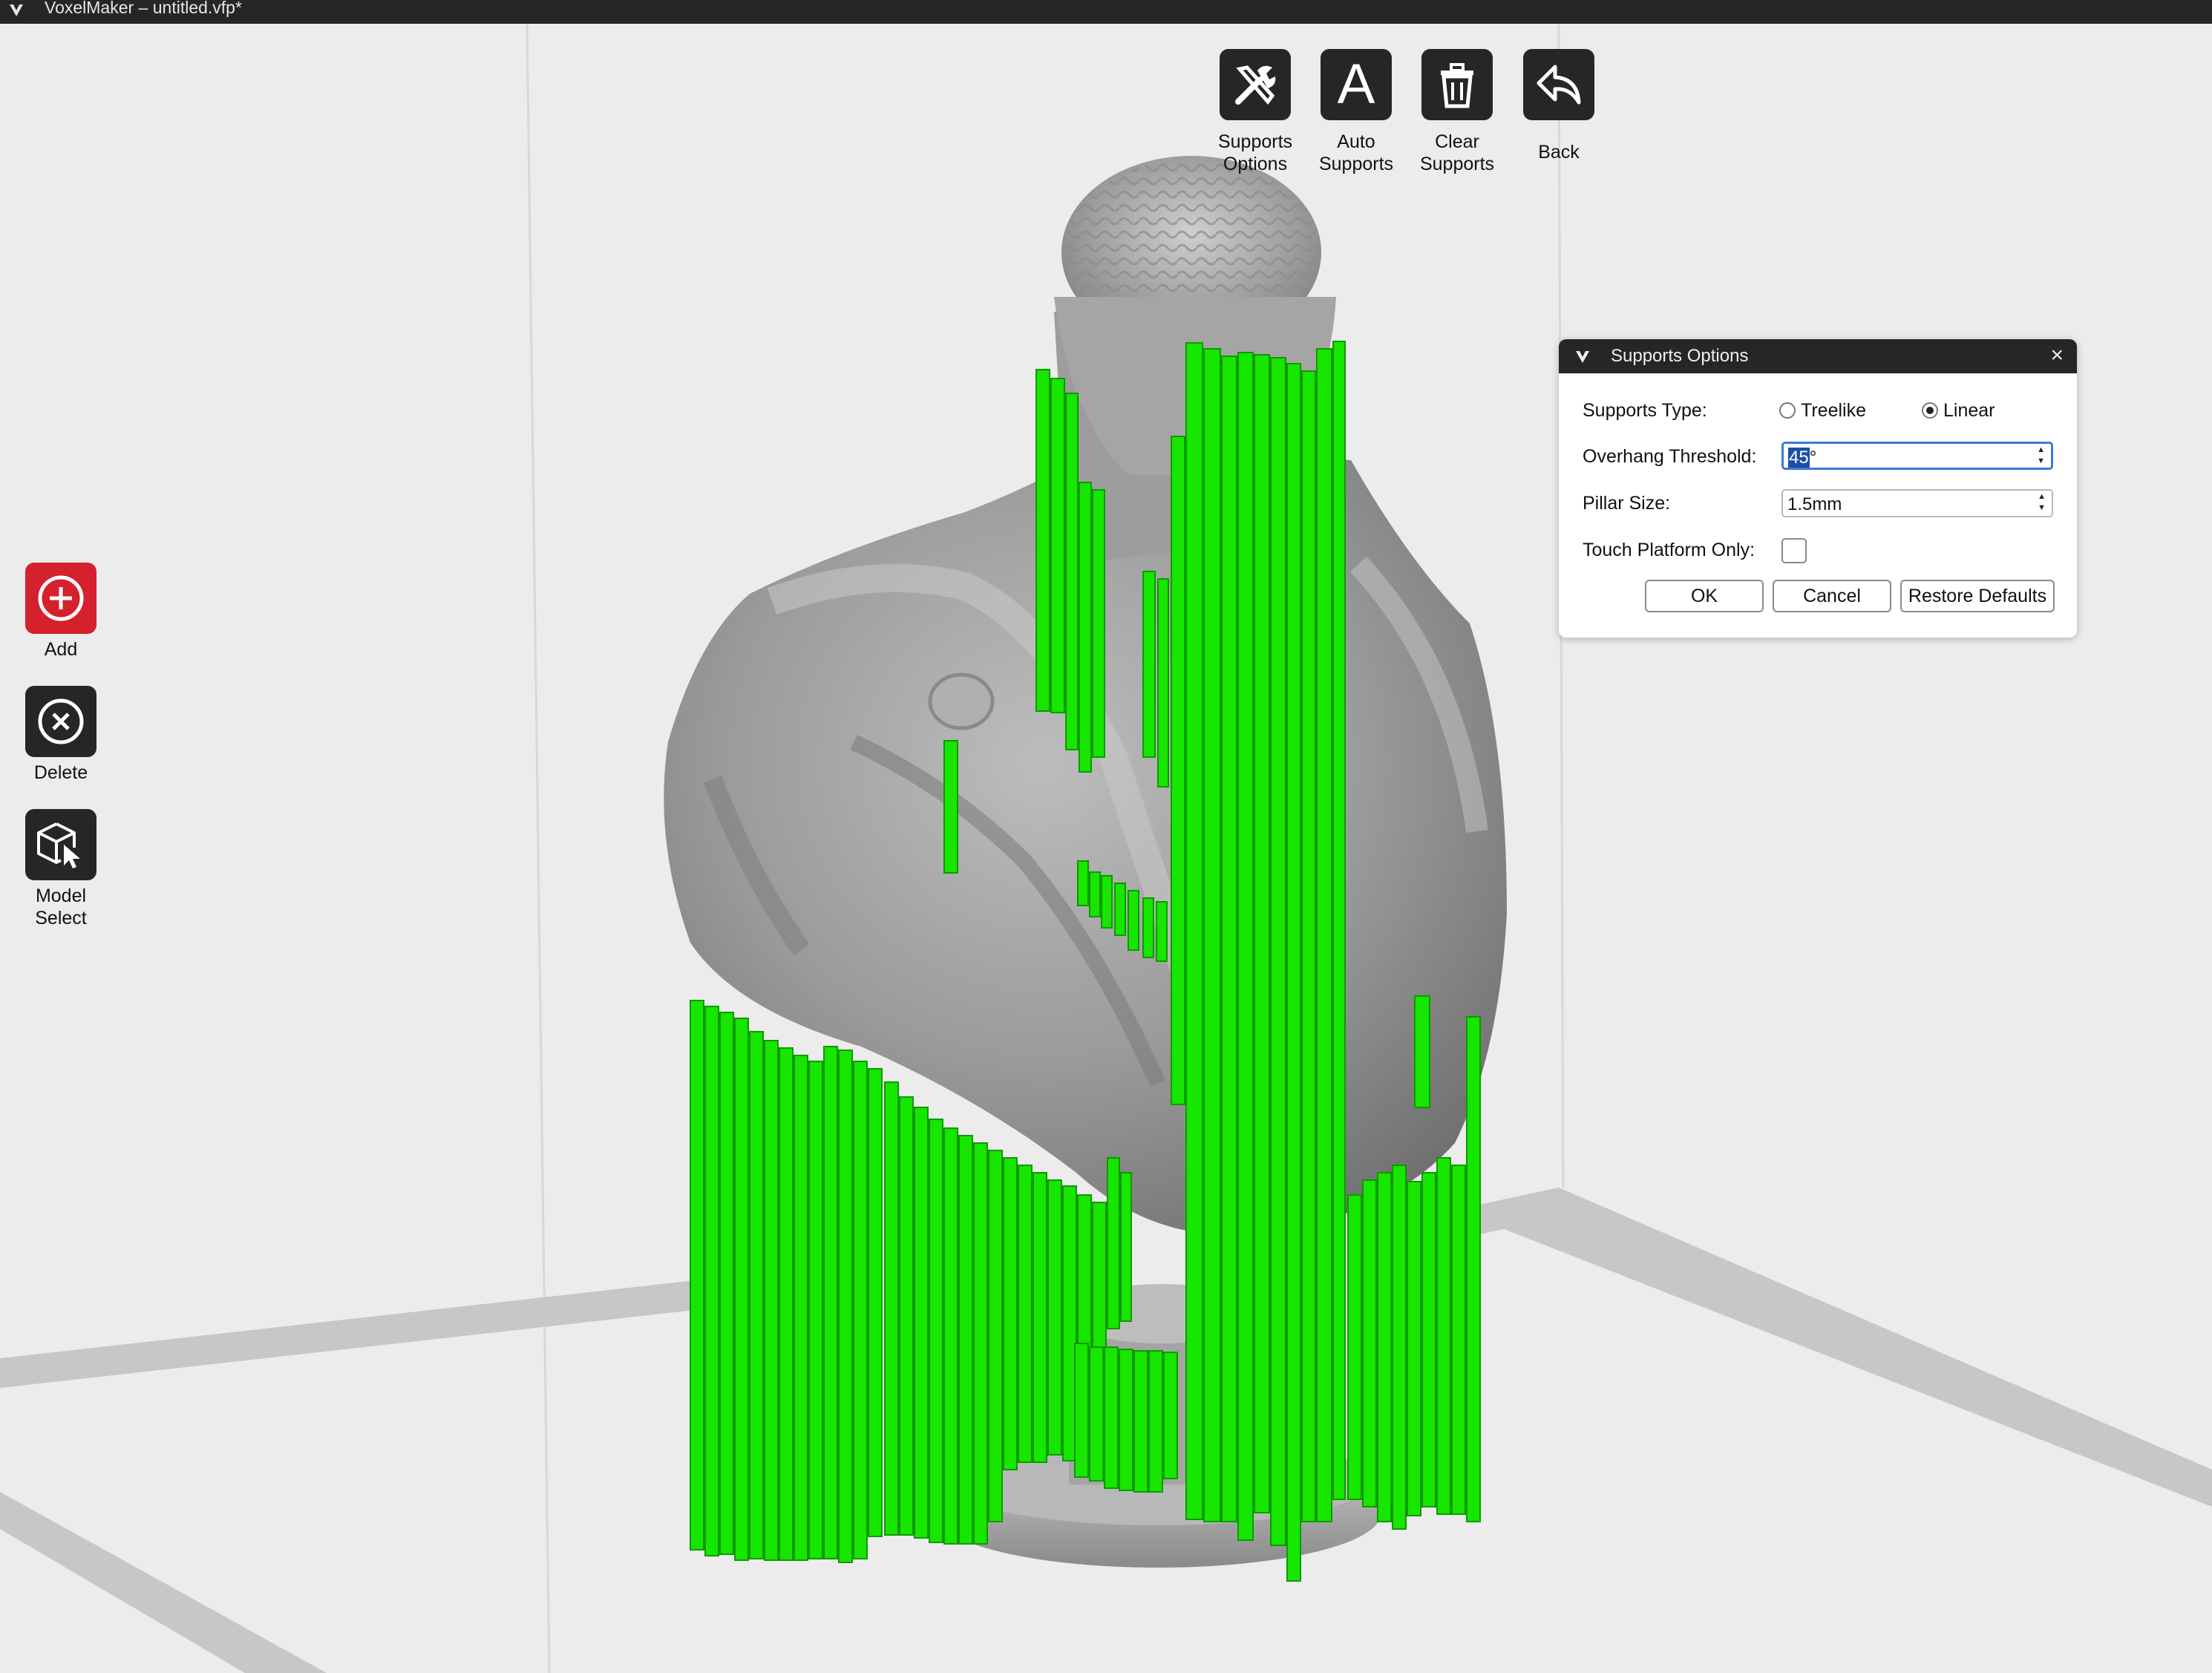  What do you see at coordinates (143, 8) in the screenshot?
I see `window-title: VoxelMaker – untitled.vfp*` at bounding box center [143, 8].